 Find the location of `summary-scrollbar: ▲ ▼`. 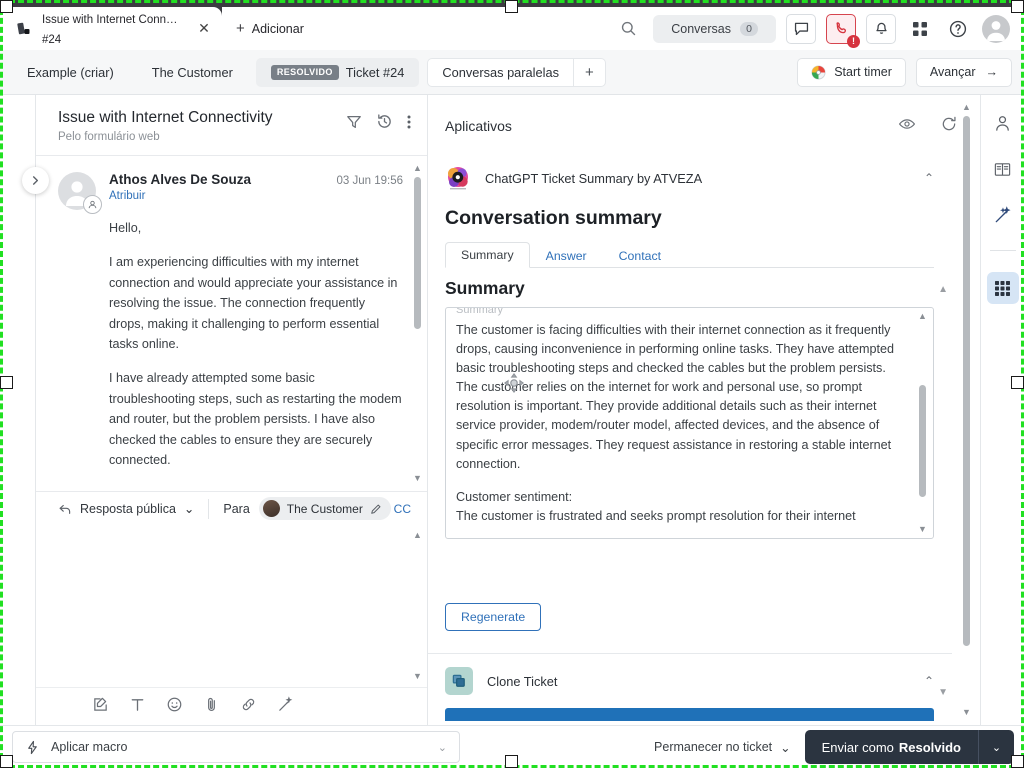

summary-scrollbar: ▲ ▼ is located at coordinates (922, 423).